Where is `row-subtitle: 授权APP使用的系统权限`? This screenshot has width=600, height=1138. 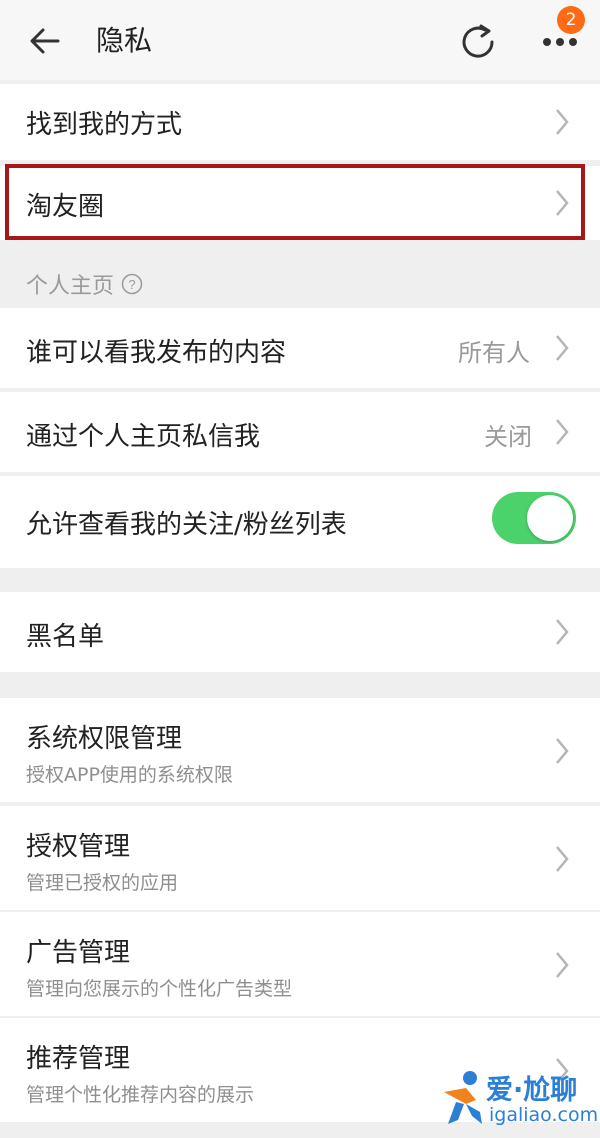
row-subtitle: 授权APP使用的系统权限 is located at coordinates (129, 775).